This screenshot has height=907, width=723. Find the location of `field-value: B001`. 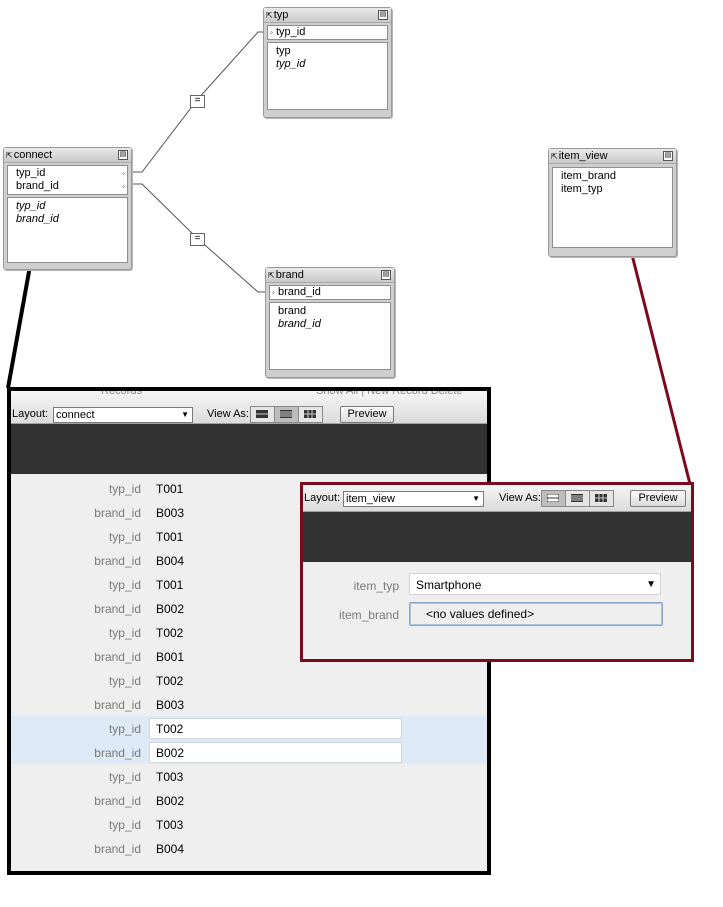

field-value: B001 is located at coordinates (170, 657).